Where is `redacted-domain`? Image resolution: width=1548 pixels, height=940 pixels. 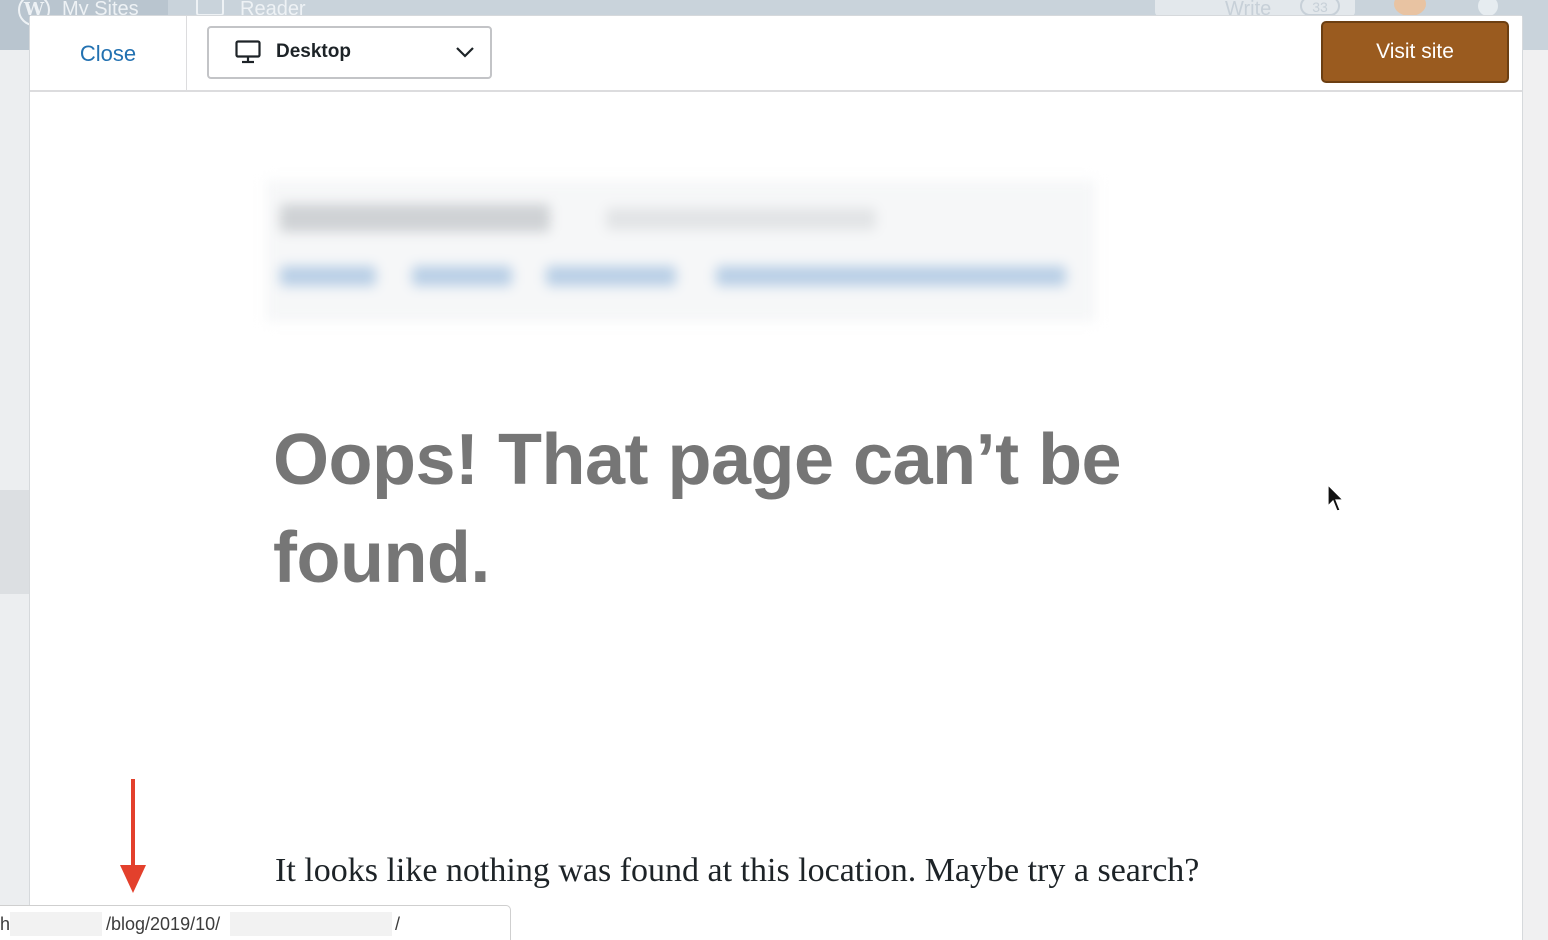 redacted-domain is located at coordinates (56, 924).